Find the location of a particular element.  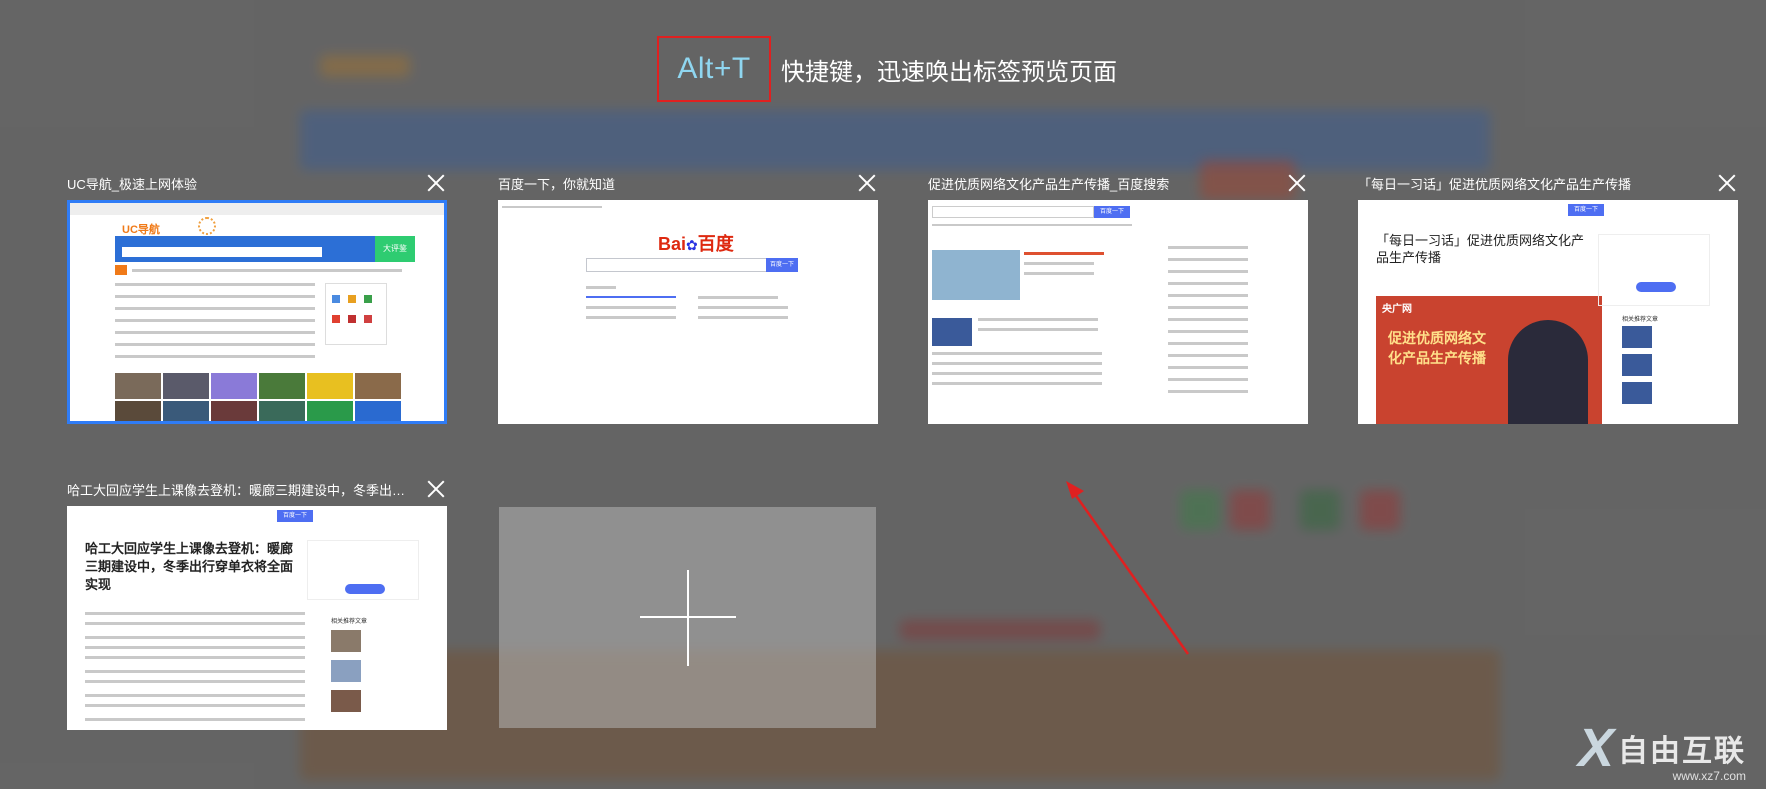

watermark-url: www.xz7.com is located at coordinates (1709, 776).